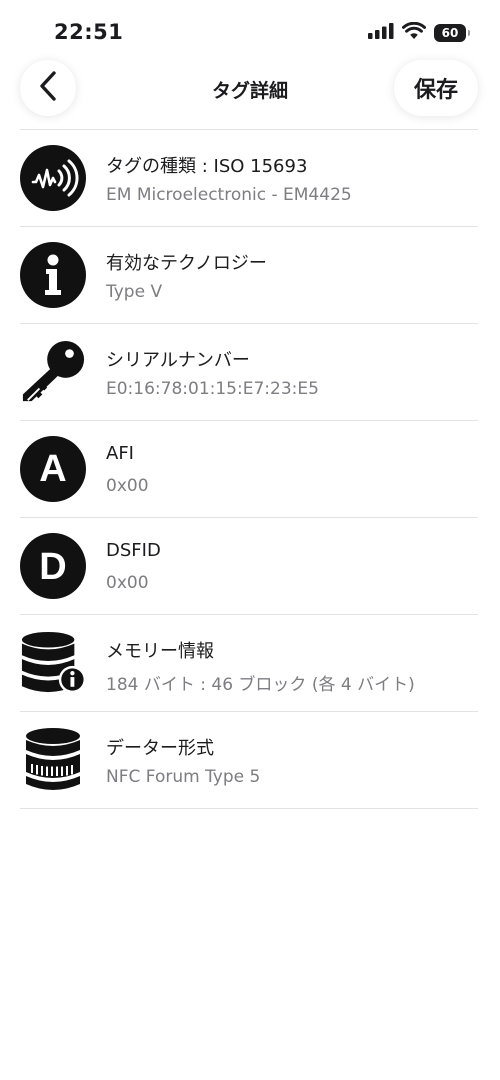 The image size is (500, 1080). Describe the element at coordinates (178, 360) in the screenshot. I see `serial-number-label: シリアルナンバー` at that location.